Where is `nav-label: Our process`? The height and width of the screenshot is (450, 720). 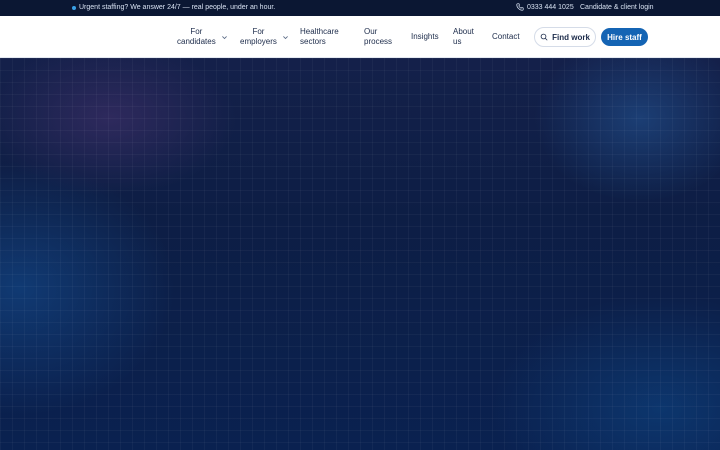
nav-label: Our process is located at coordinates (378, 36).